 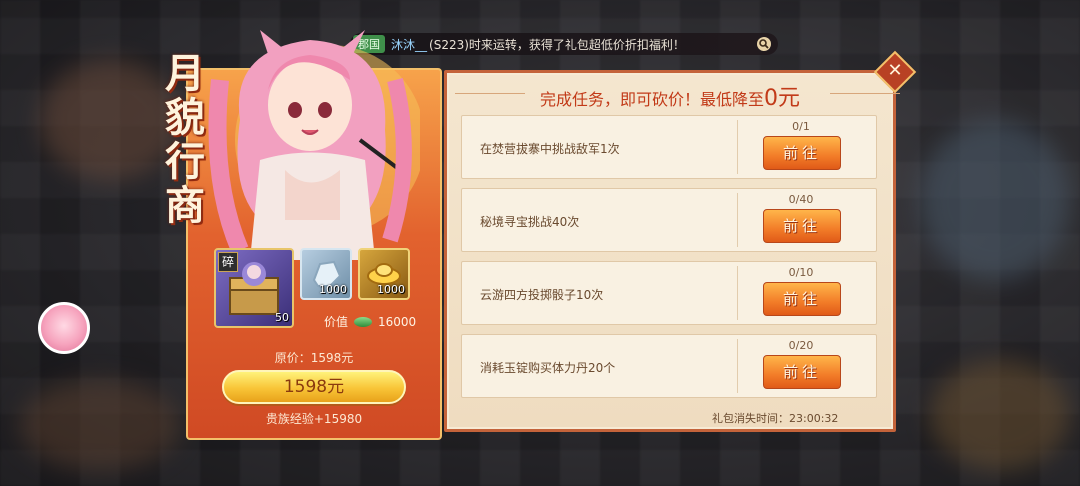 I want to click on task-name: 消耗玉锭购买体力丹20个, so click(x=548, y=368).